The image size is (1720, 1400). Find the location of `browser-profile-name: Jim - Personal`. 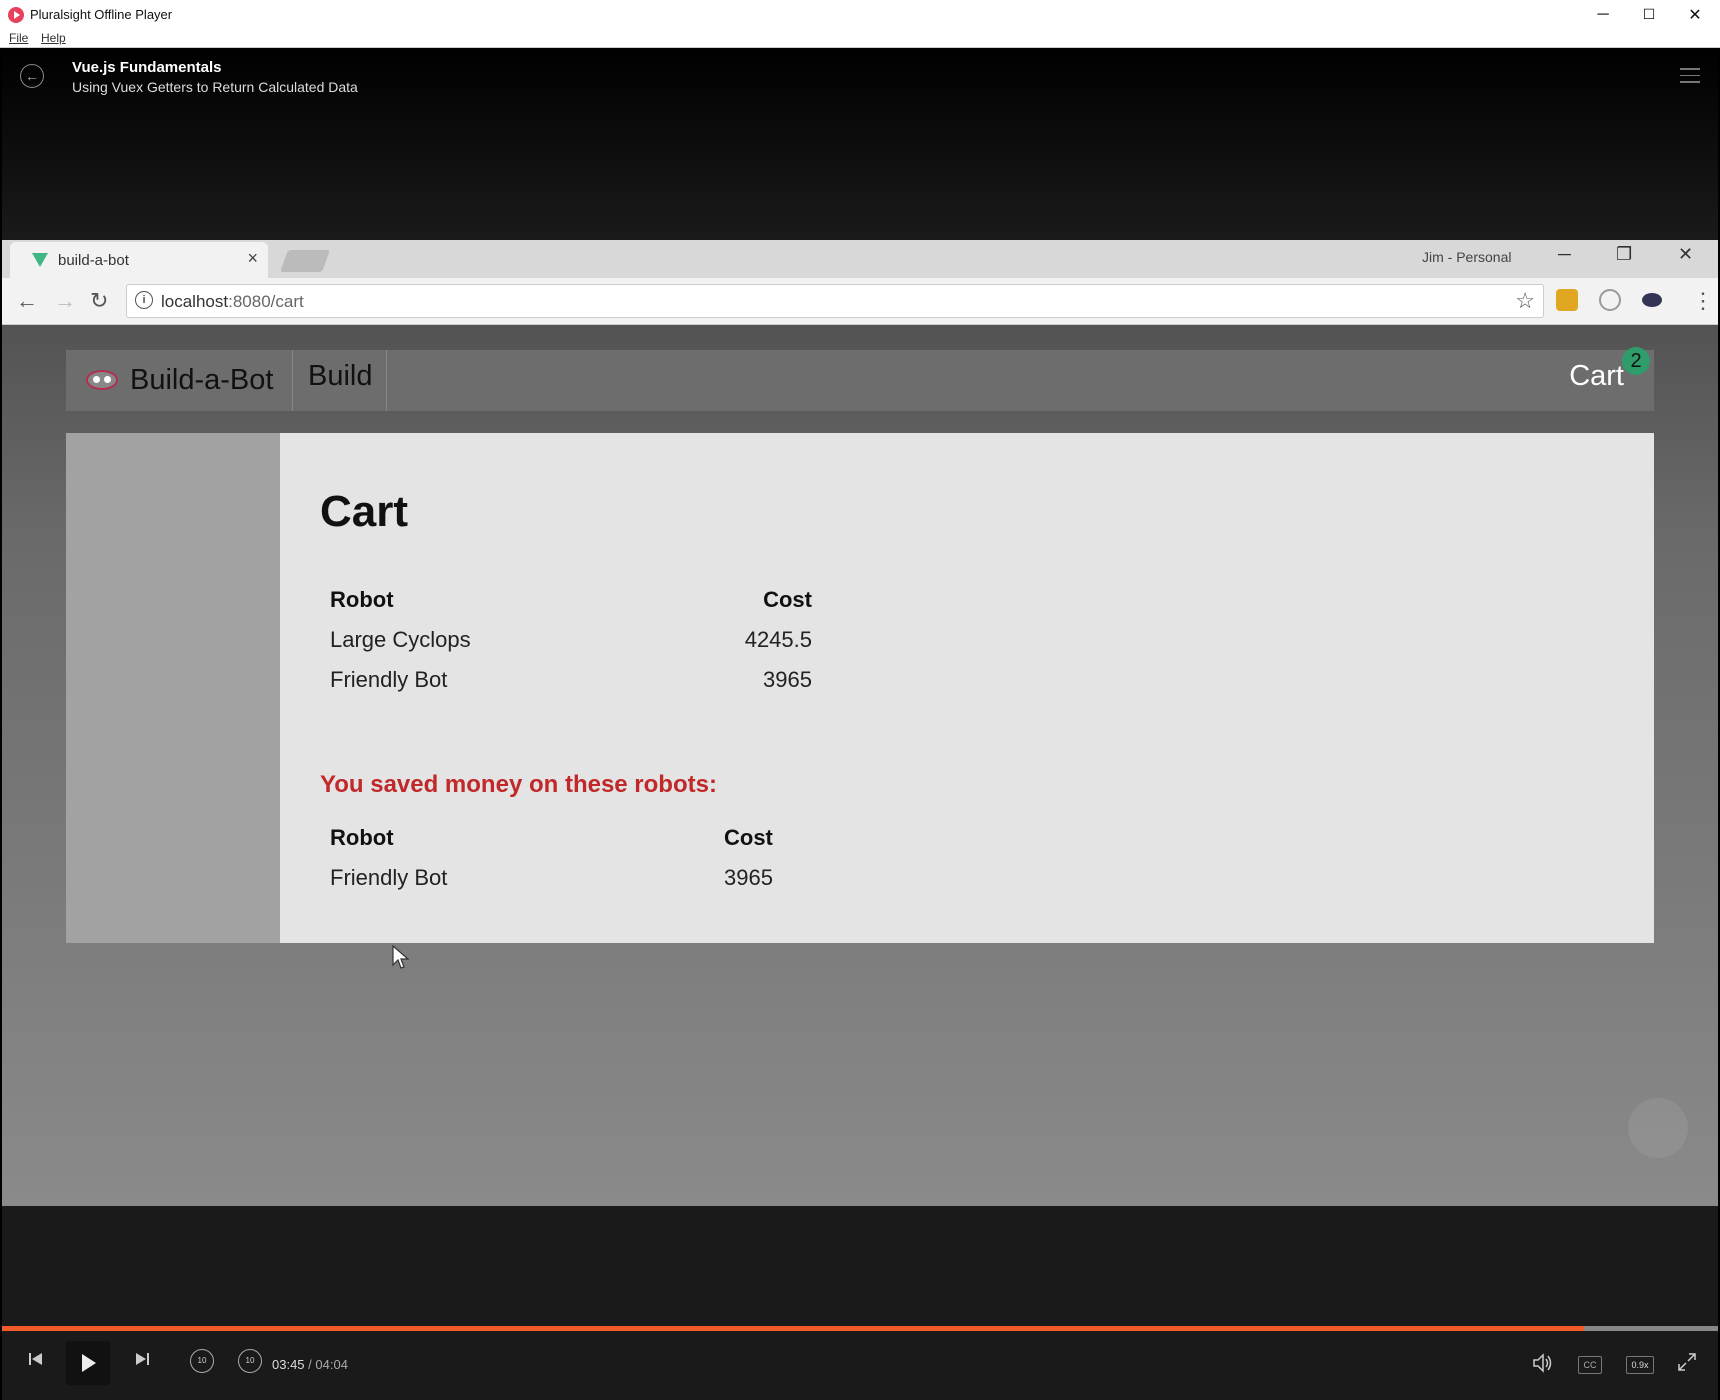

browser-profile-name: Jim - Personal is located at coordinates (1467, 257).